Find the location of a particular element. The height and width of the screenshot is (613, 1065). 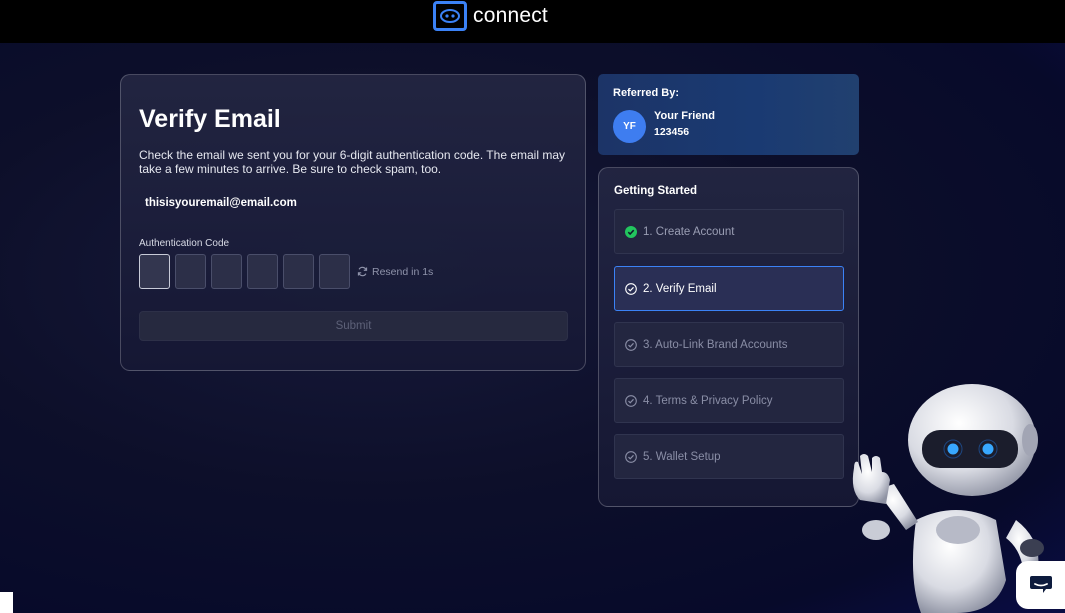

brand-name: connect is located at coordinates (510, 15).